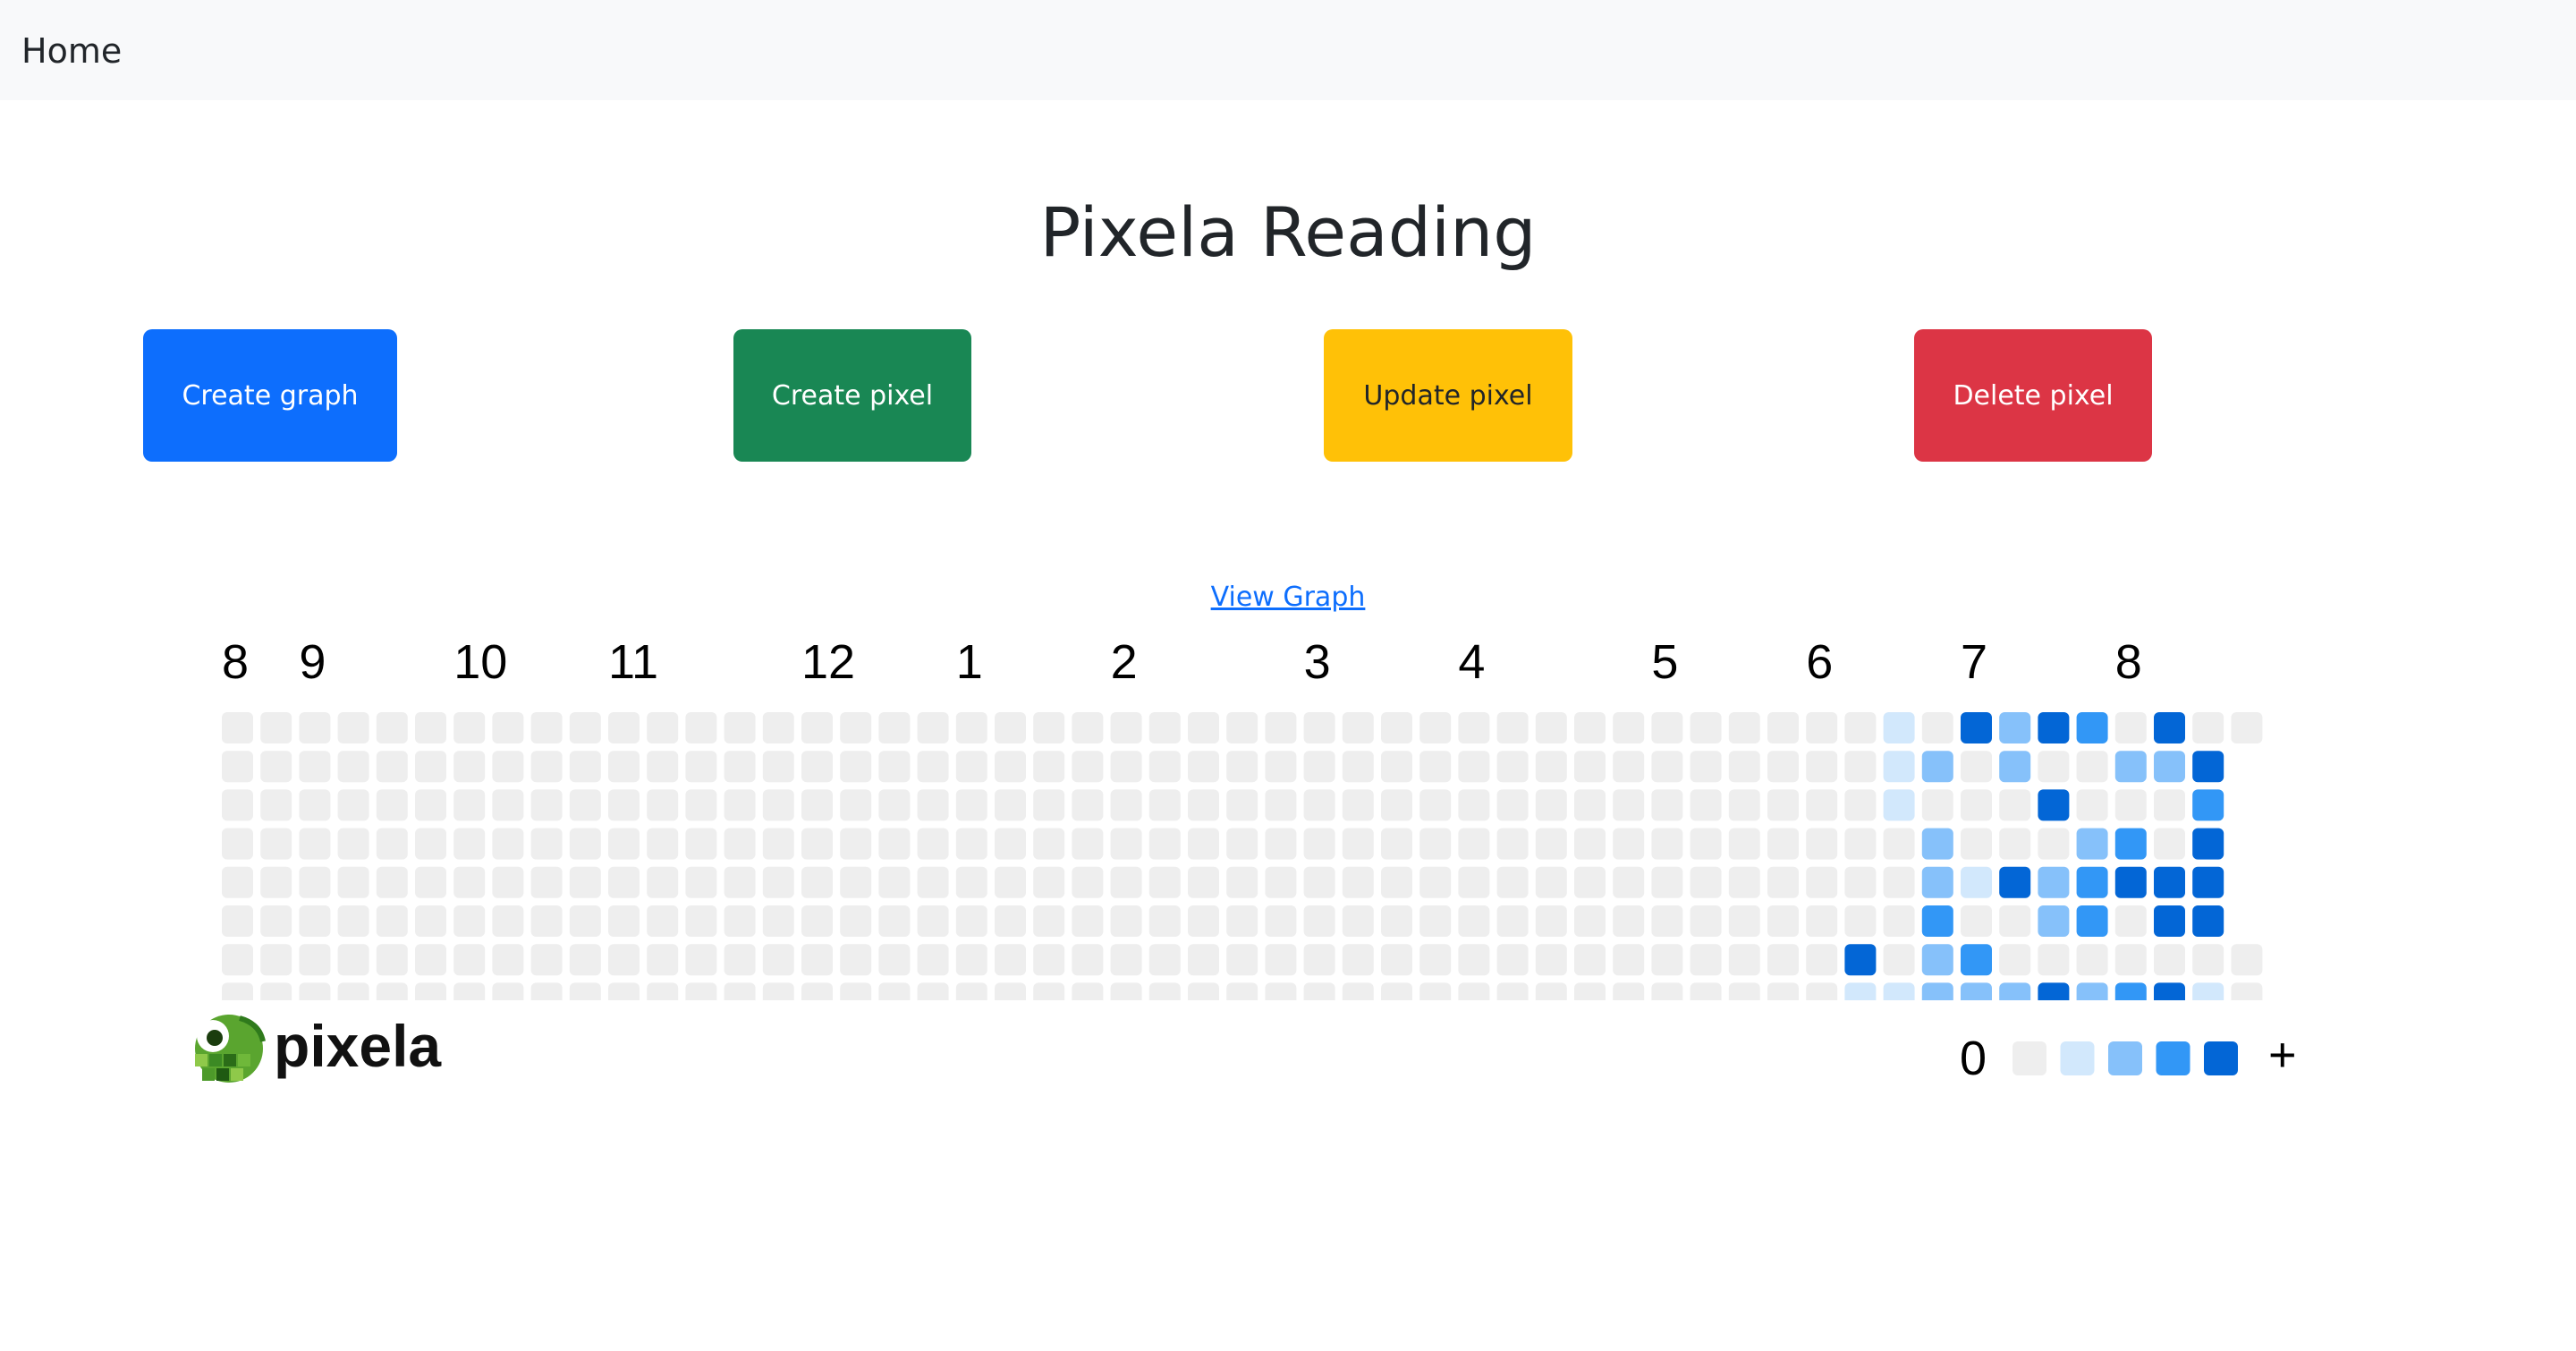 The image size is (2576, 1351). Describe the element at coordinates (1448, 396) in the screenshot. I see `update-pixel-button: Update pixel` at that location.